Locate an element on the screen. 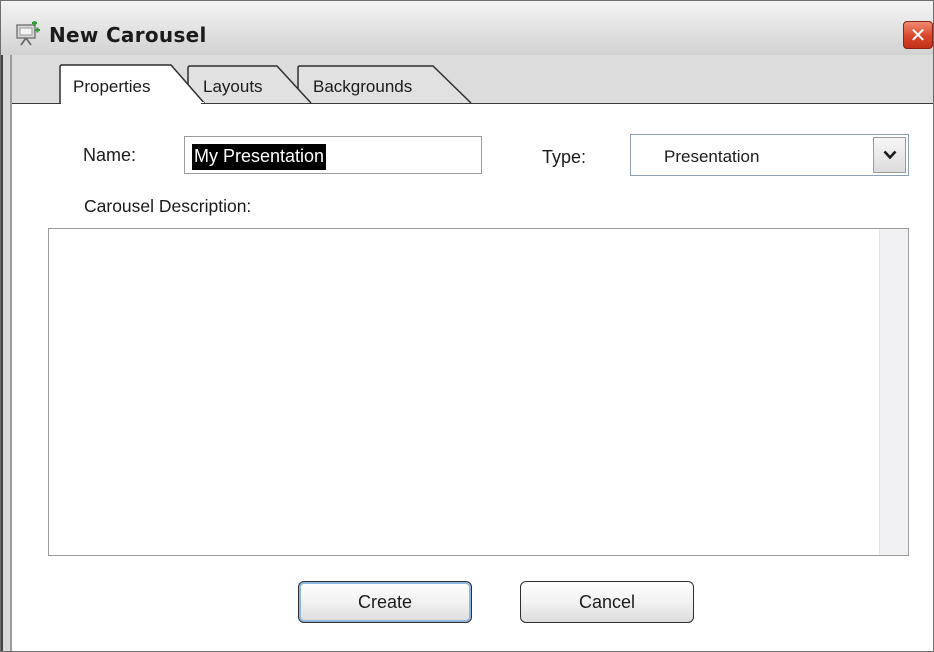  window-title: New Carousel is located at coordinates (128, 35).